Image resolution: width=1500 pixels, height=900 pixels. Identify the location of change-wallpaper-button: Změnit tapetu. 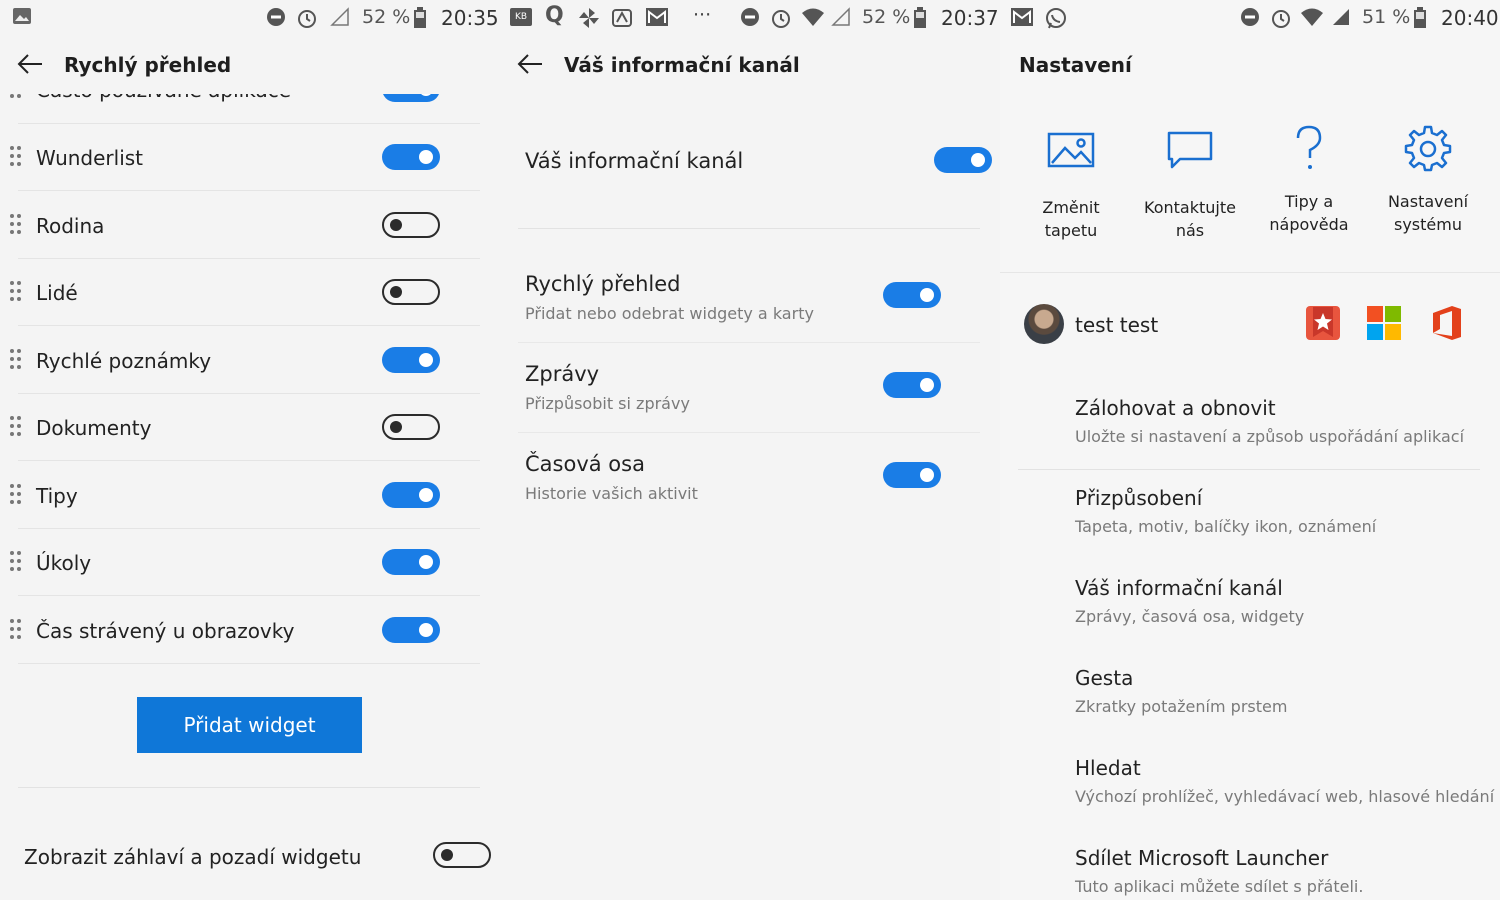
(1071, 186).